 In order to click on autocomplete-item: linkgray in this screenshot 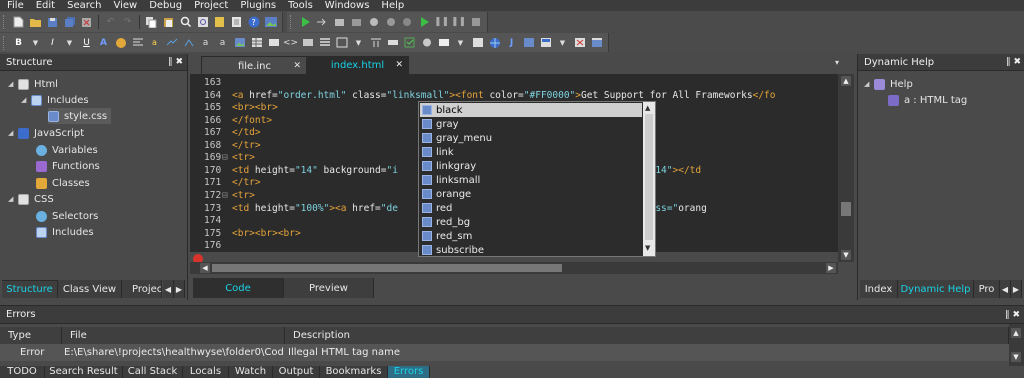, I will do `click(531, 166)`.